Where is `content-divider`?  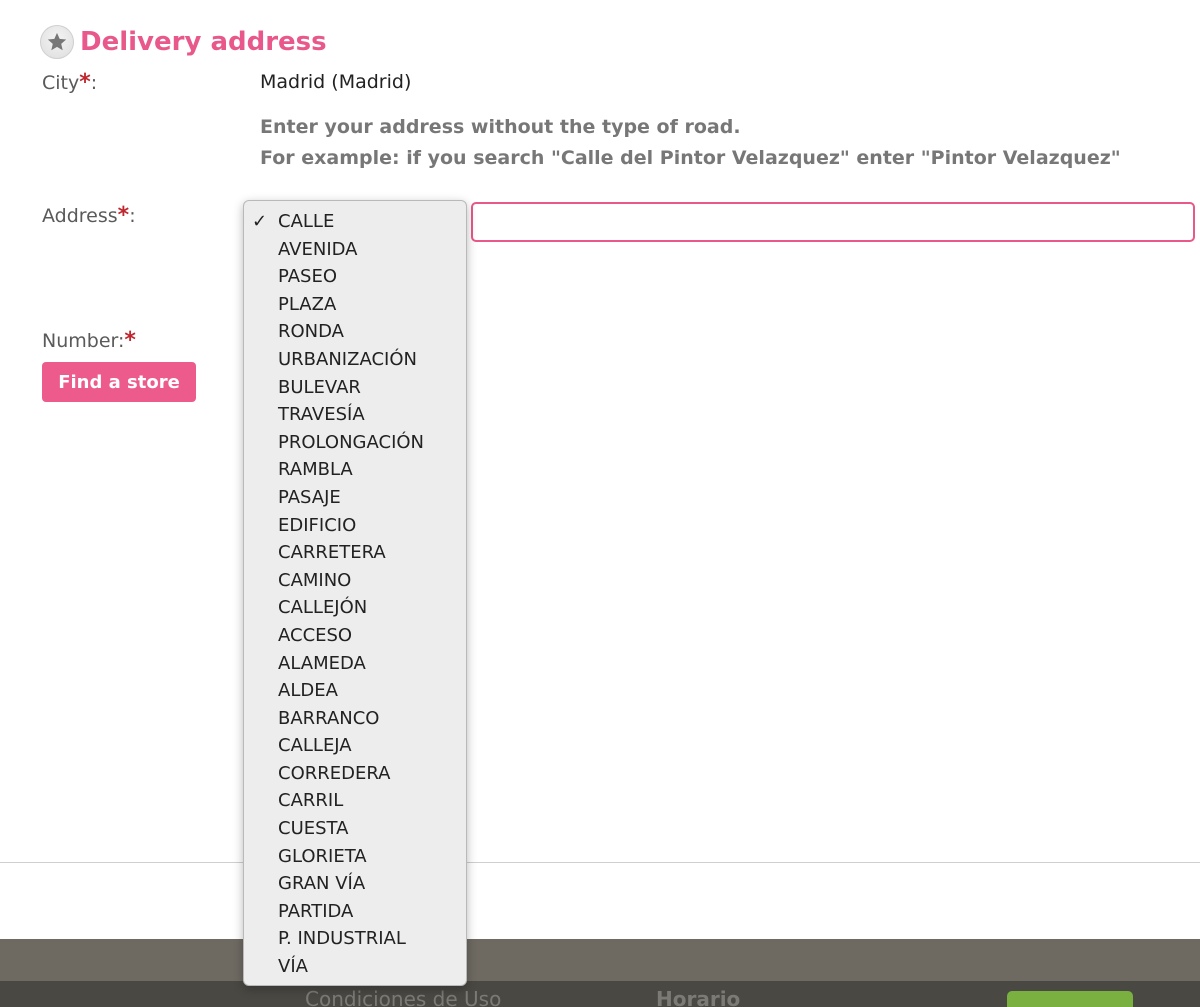
content-divider is located at coordinates (600, 862).